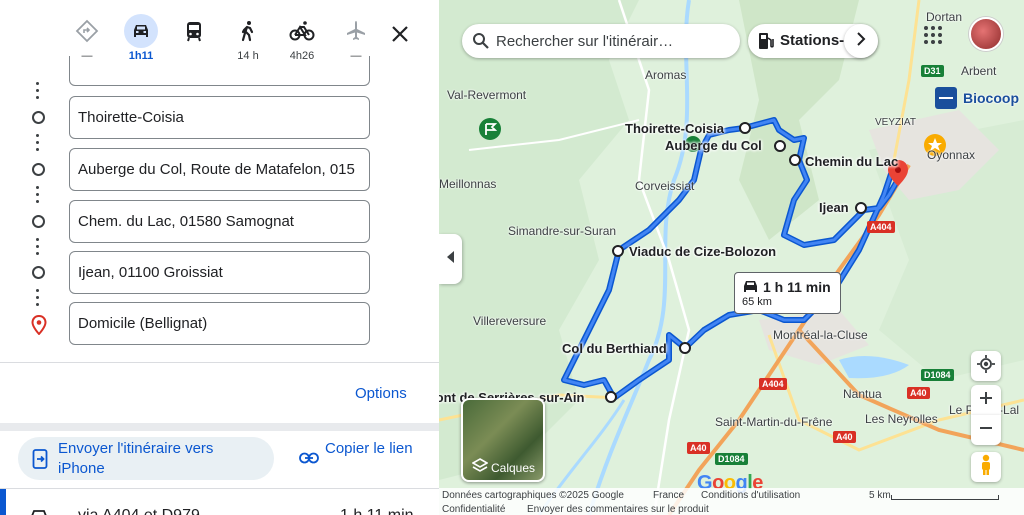  Describe the element at coordinates (945, 497) in the screenshot. I see `scale-bar` at that location.